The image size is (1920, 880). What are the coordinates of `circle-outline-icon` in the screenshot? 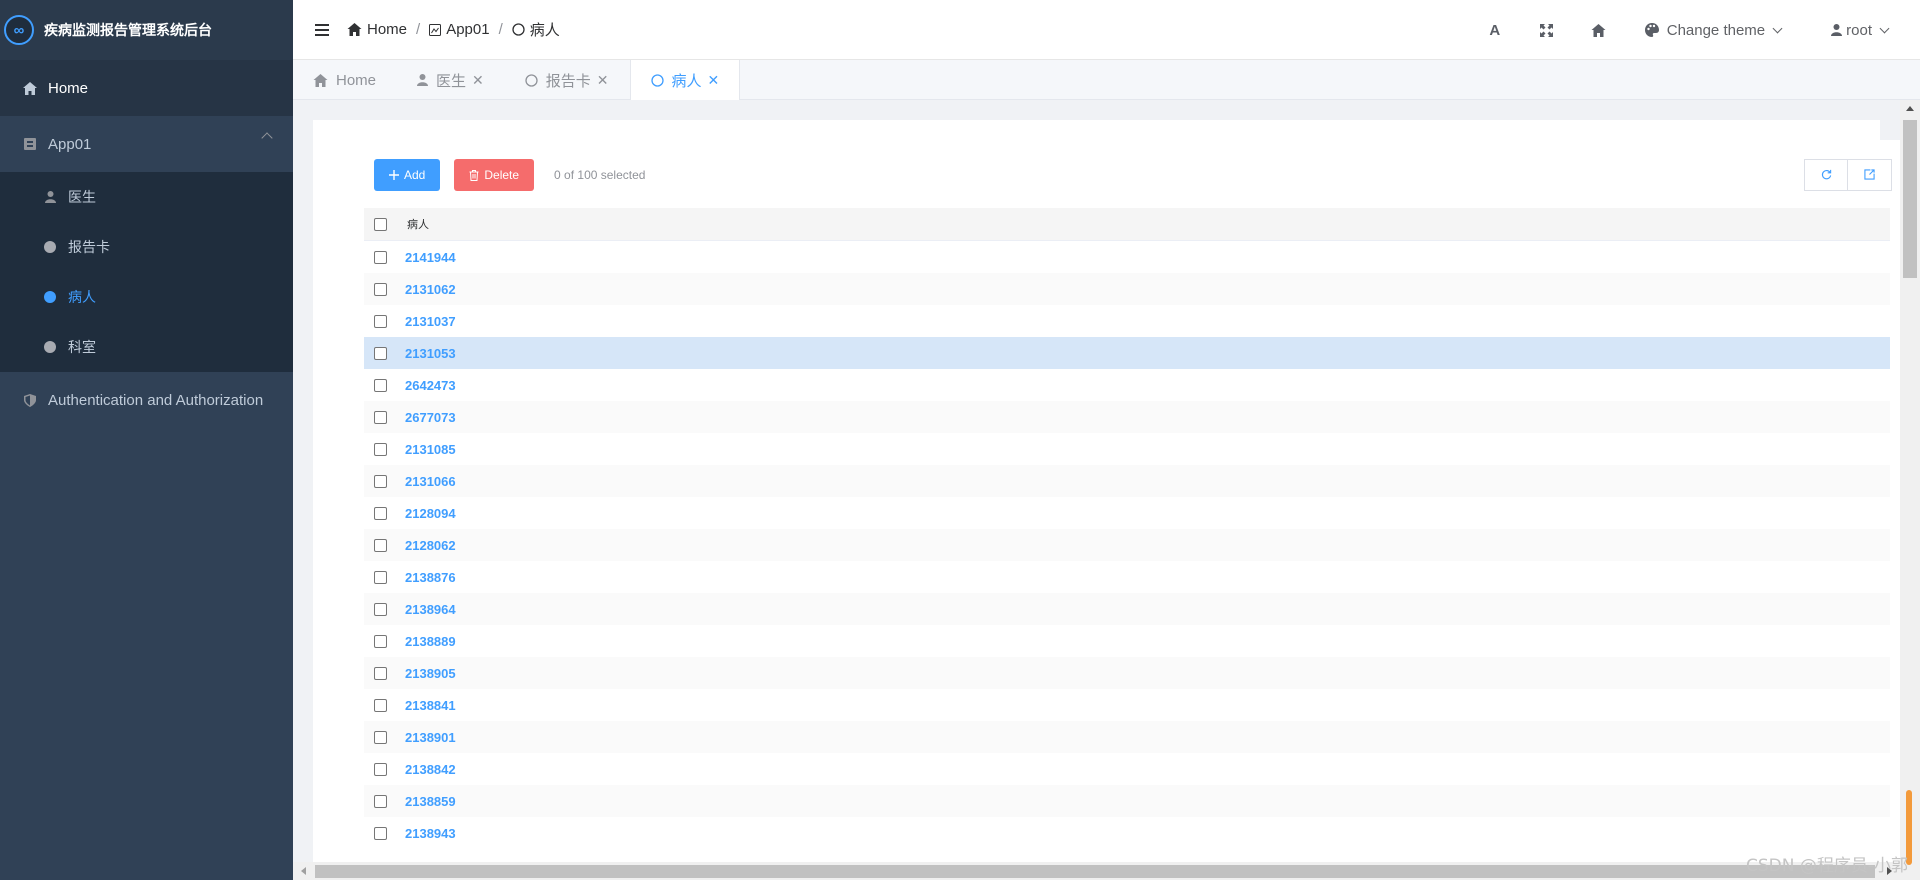 It's located at (531, 80).